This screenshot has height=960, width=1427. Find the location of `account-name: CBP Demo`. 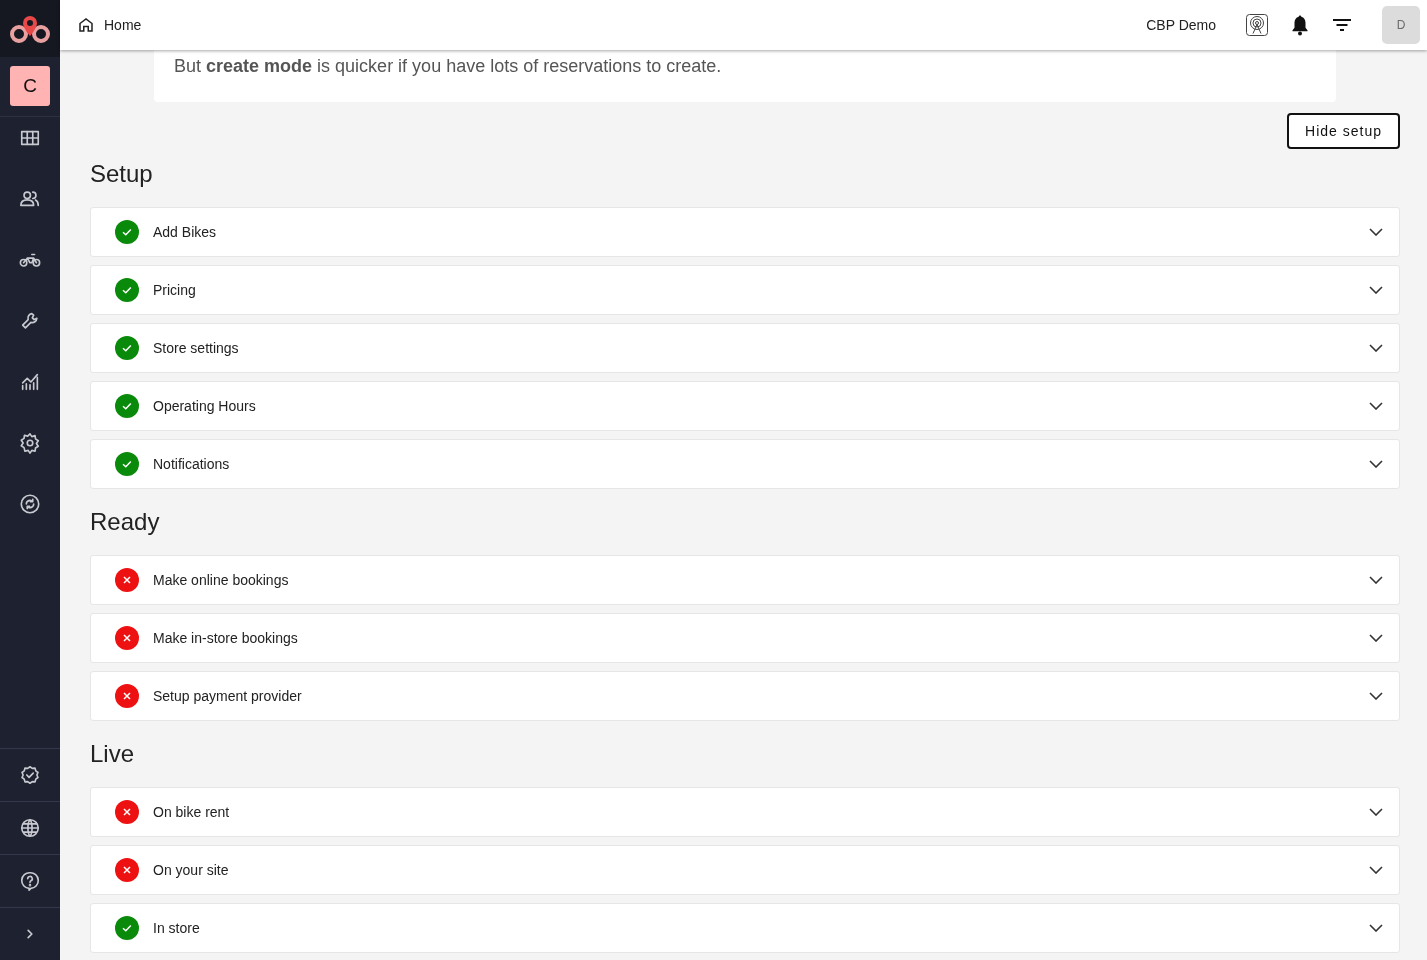

account-name: CBP Demo is located at coordinates (1181, 25).